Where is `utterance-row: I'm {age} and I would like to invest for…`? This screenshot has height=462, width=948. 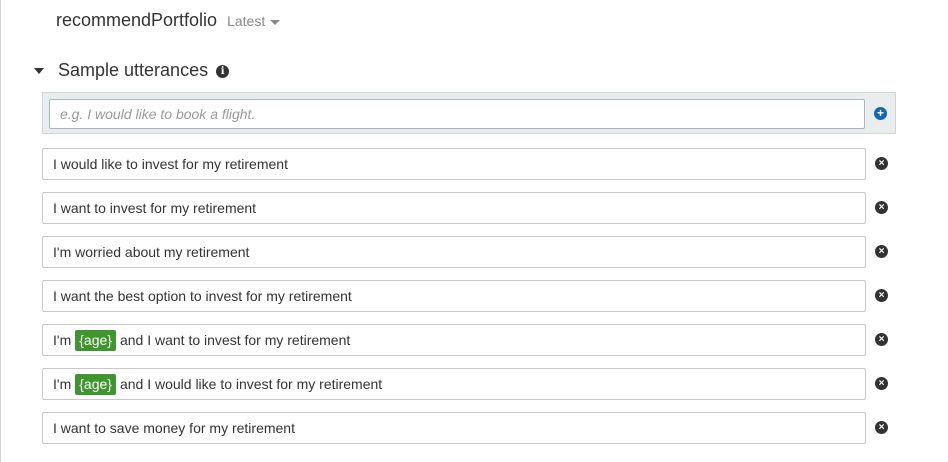
utterance-row: I'm {age} and I would like to invest for… is located at coordinates (487, 384).